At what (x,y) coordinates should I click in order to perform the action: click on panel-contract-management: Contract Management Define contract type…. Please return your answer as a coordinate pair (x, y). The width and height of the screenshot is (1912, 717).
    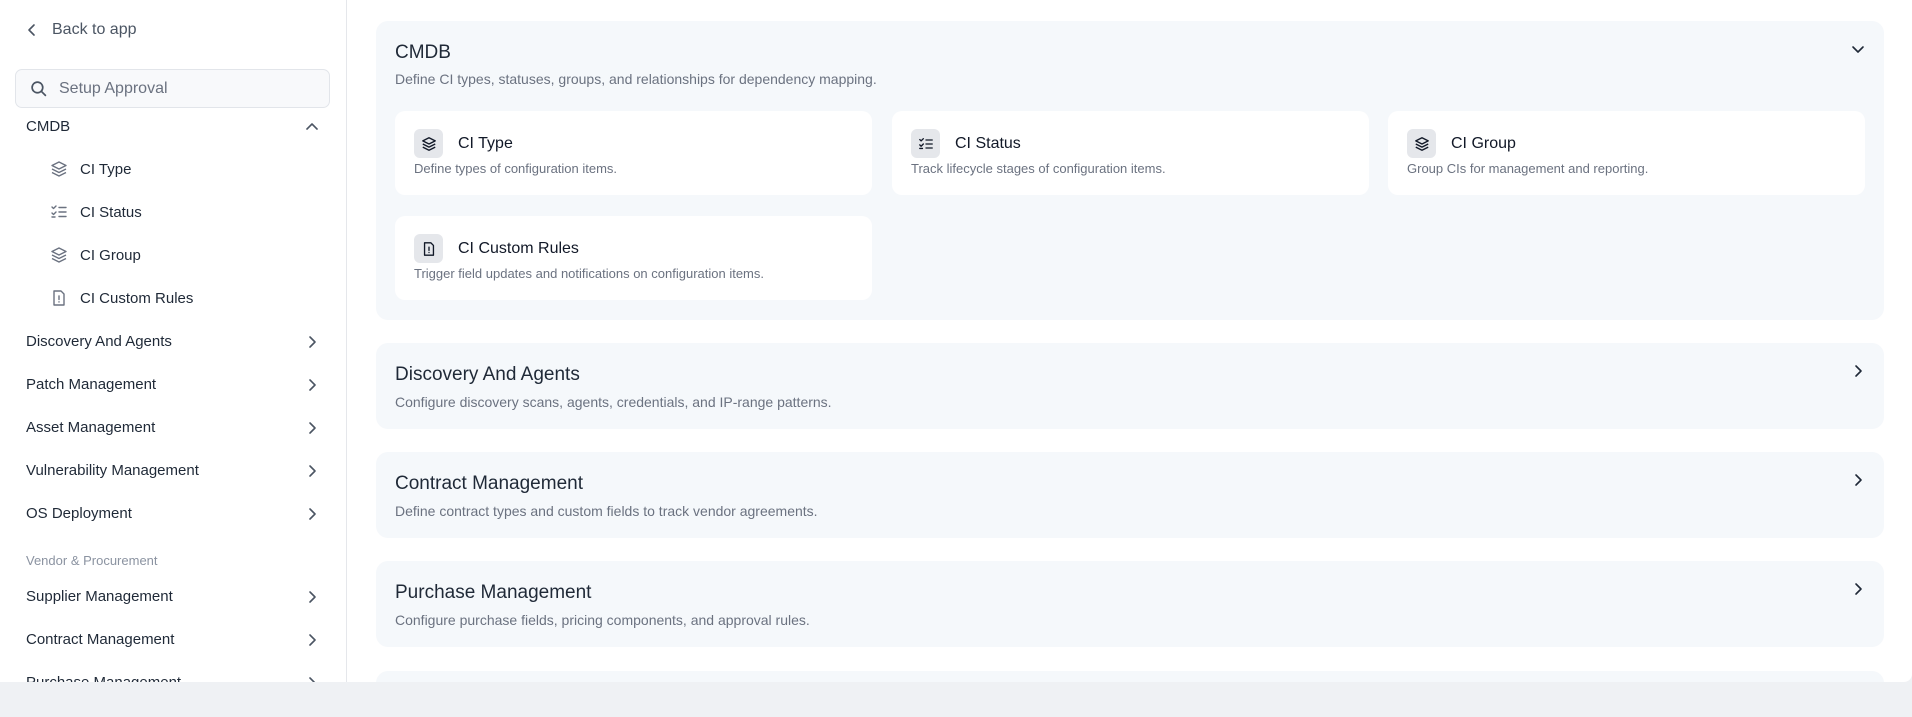
    Looking at the image, I should click on (1130, 495).